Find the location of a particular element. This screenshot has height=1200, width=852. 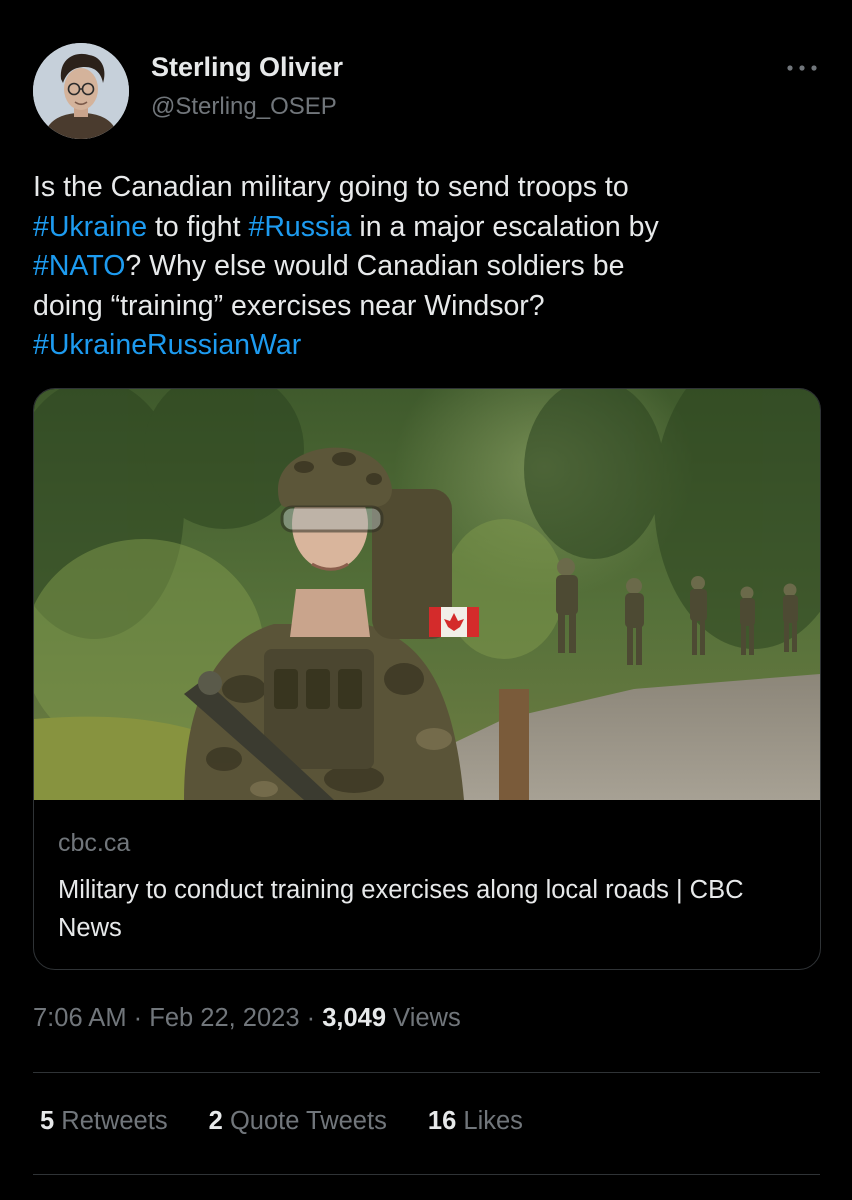

tweet-metadata: 7:06 AM · Feb 22, 2023 · 3,049 Views is located at coordinates (247, 1018).